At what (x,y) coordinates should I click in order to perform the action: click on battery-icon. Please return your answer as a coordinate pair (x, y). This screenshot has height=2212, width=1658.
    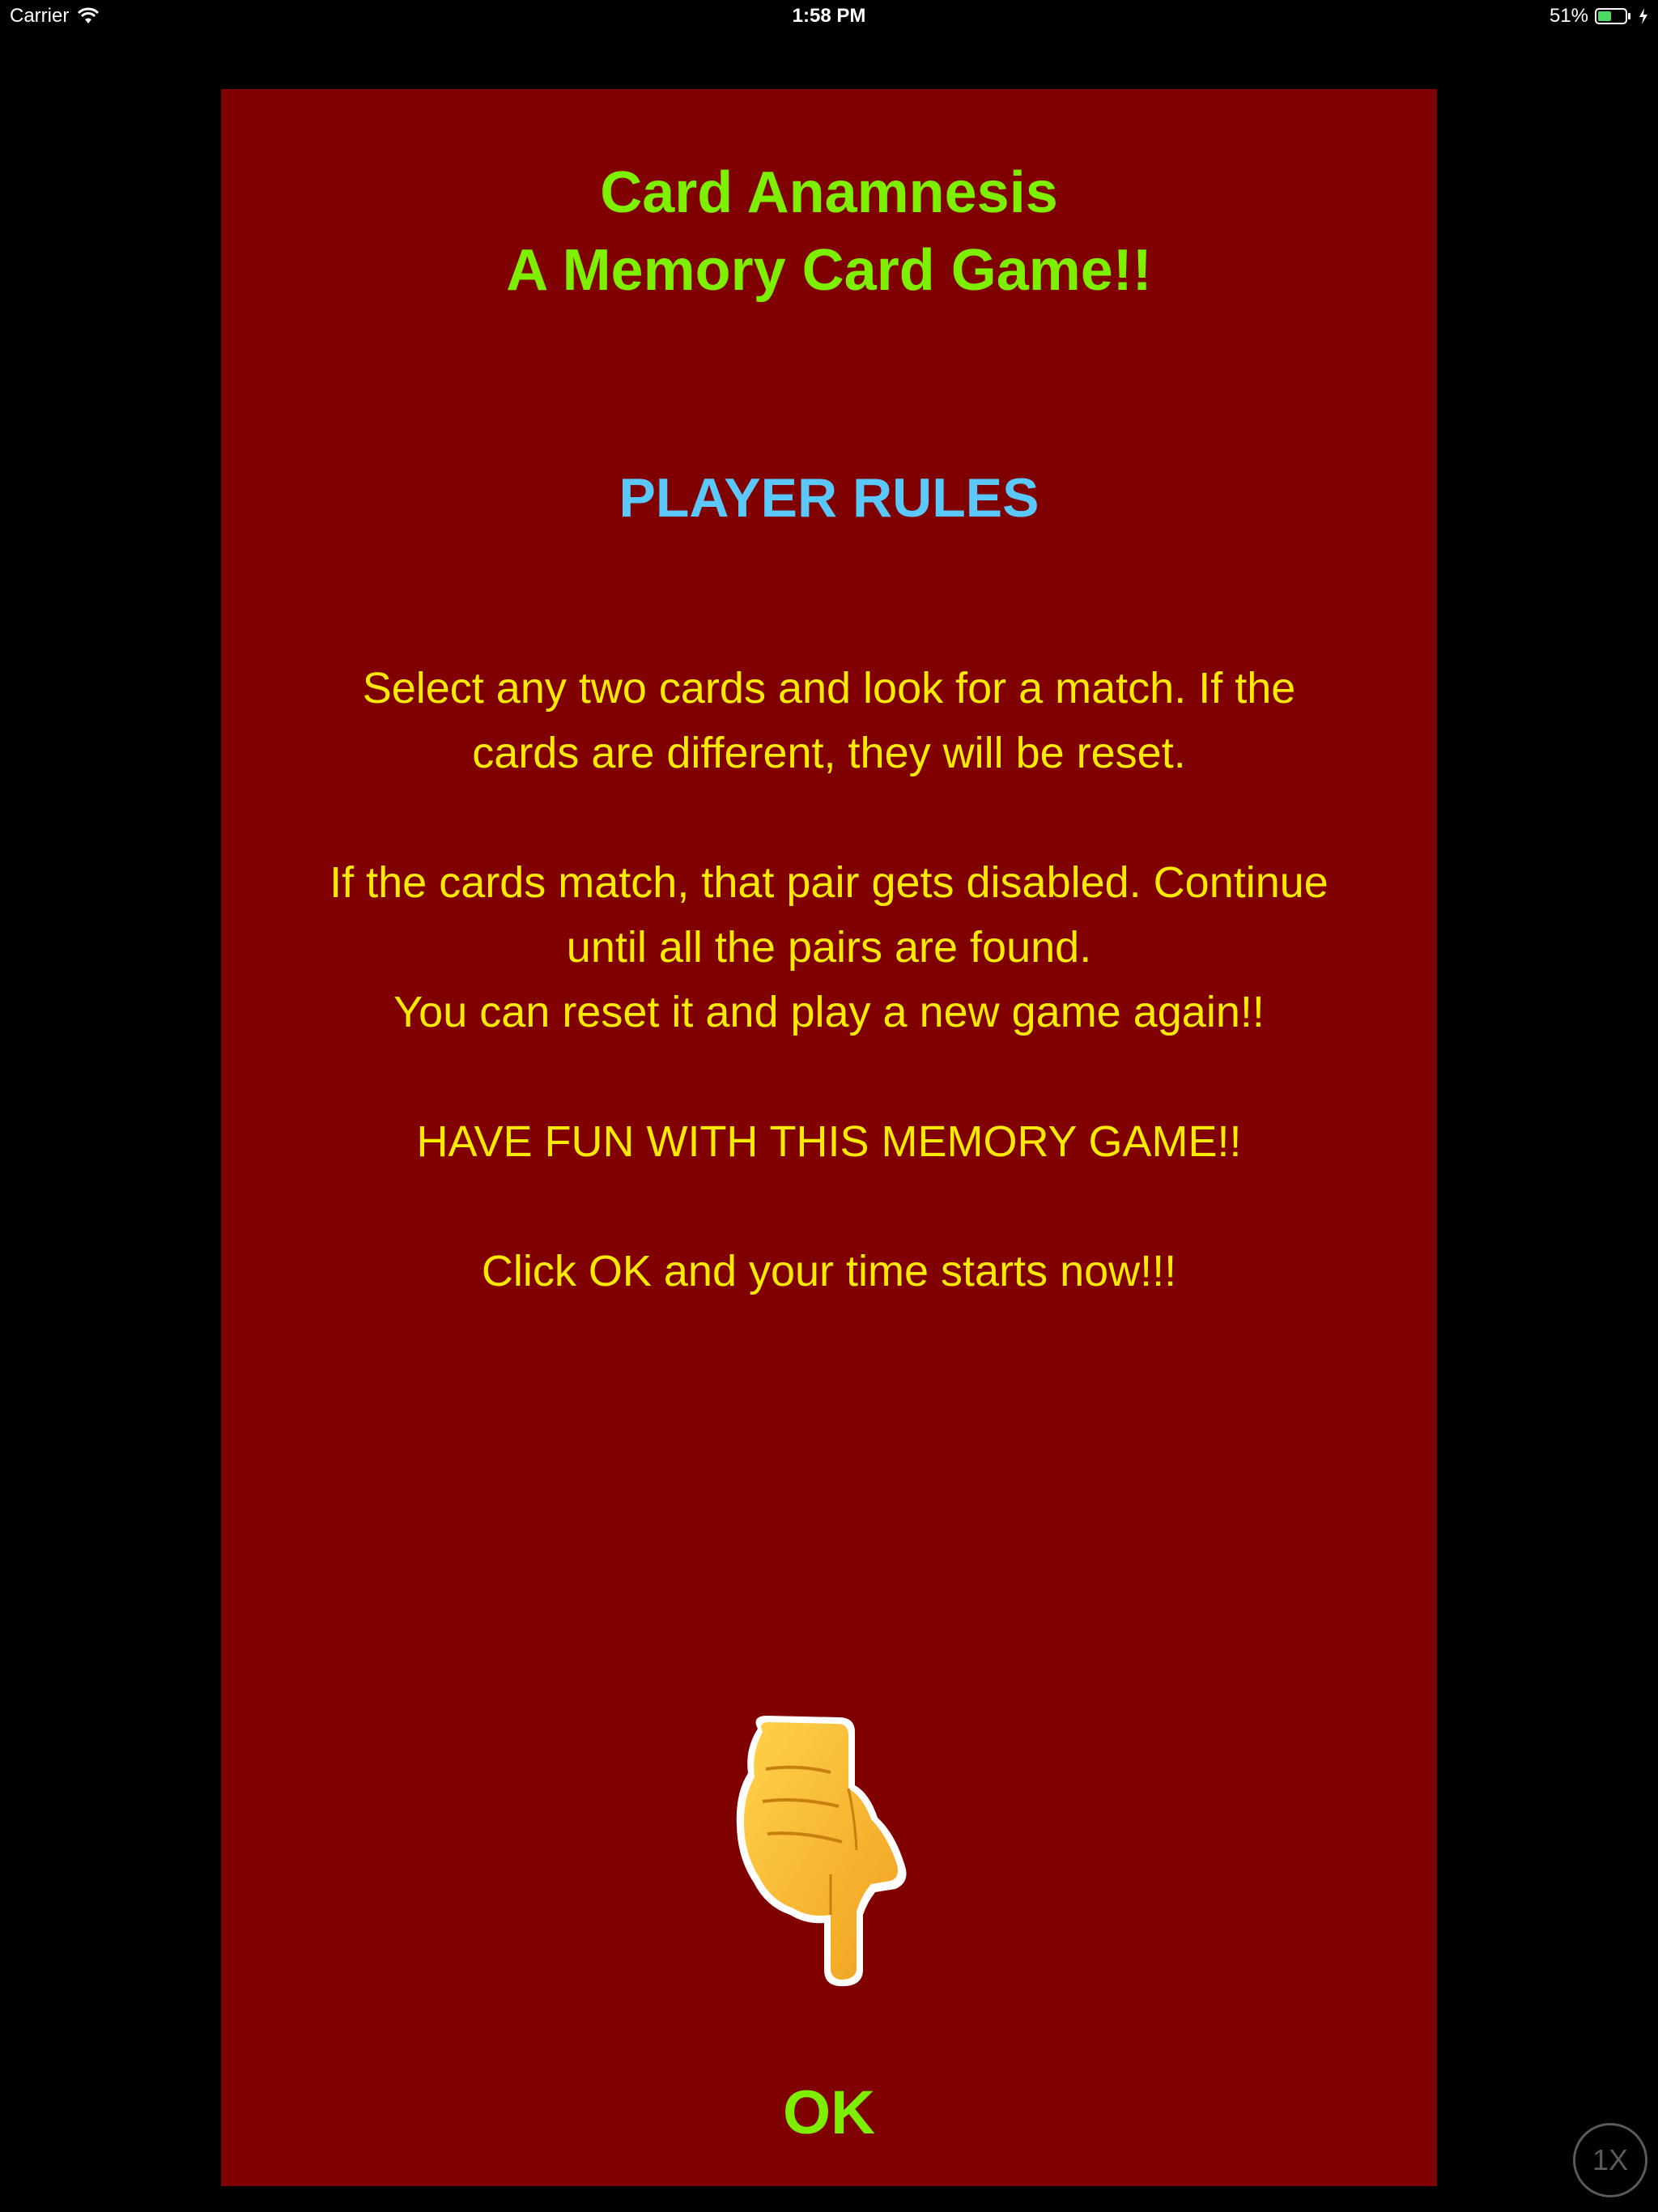
    Looking at the image, I should click on (1613, 16).